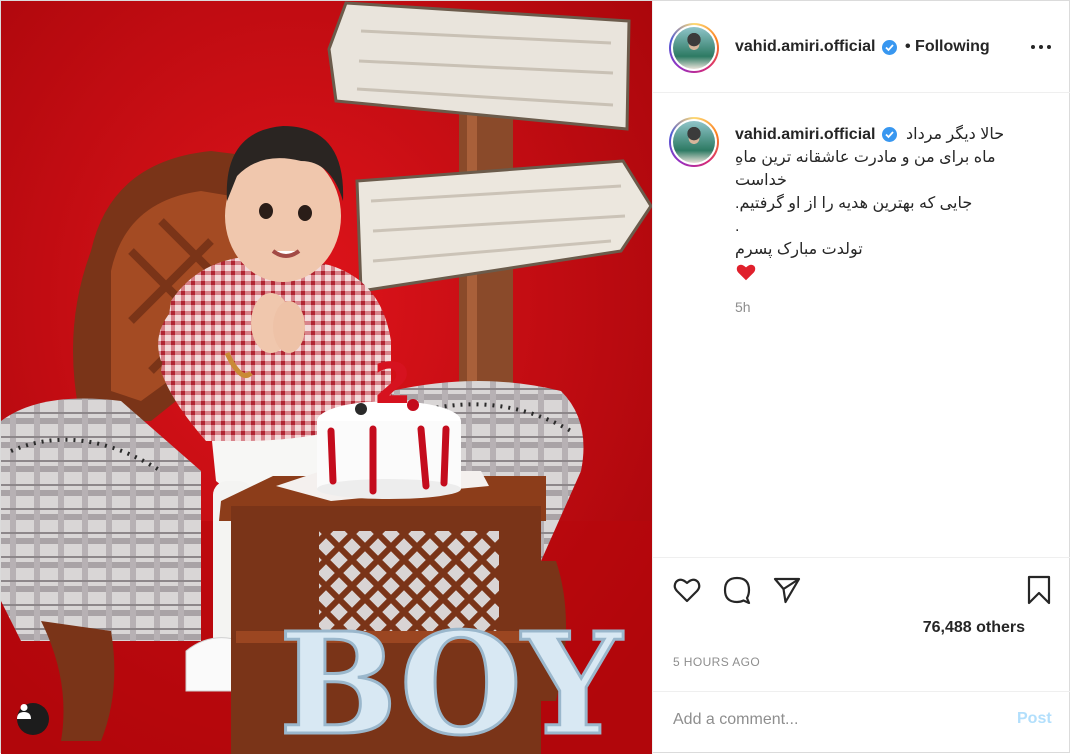  Describe the element at coordinates (737, 590) in the screenshot. I see `comment-icon` at that location.